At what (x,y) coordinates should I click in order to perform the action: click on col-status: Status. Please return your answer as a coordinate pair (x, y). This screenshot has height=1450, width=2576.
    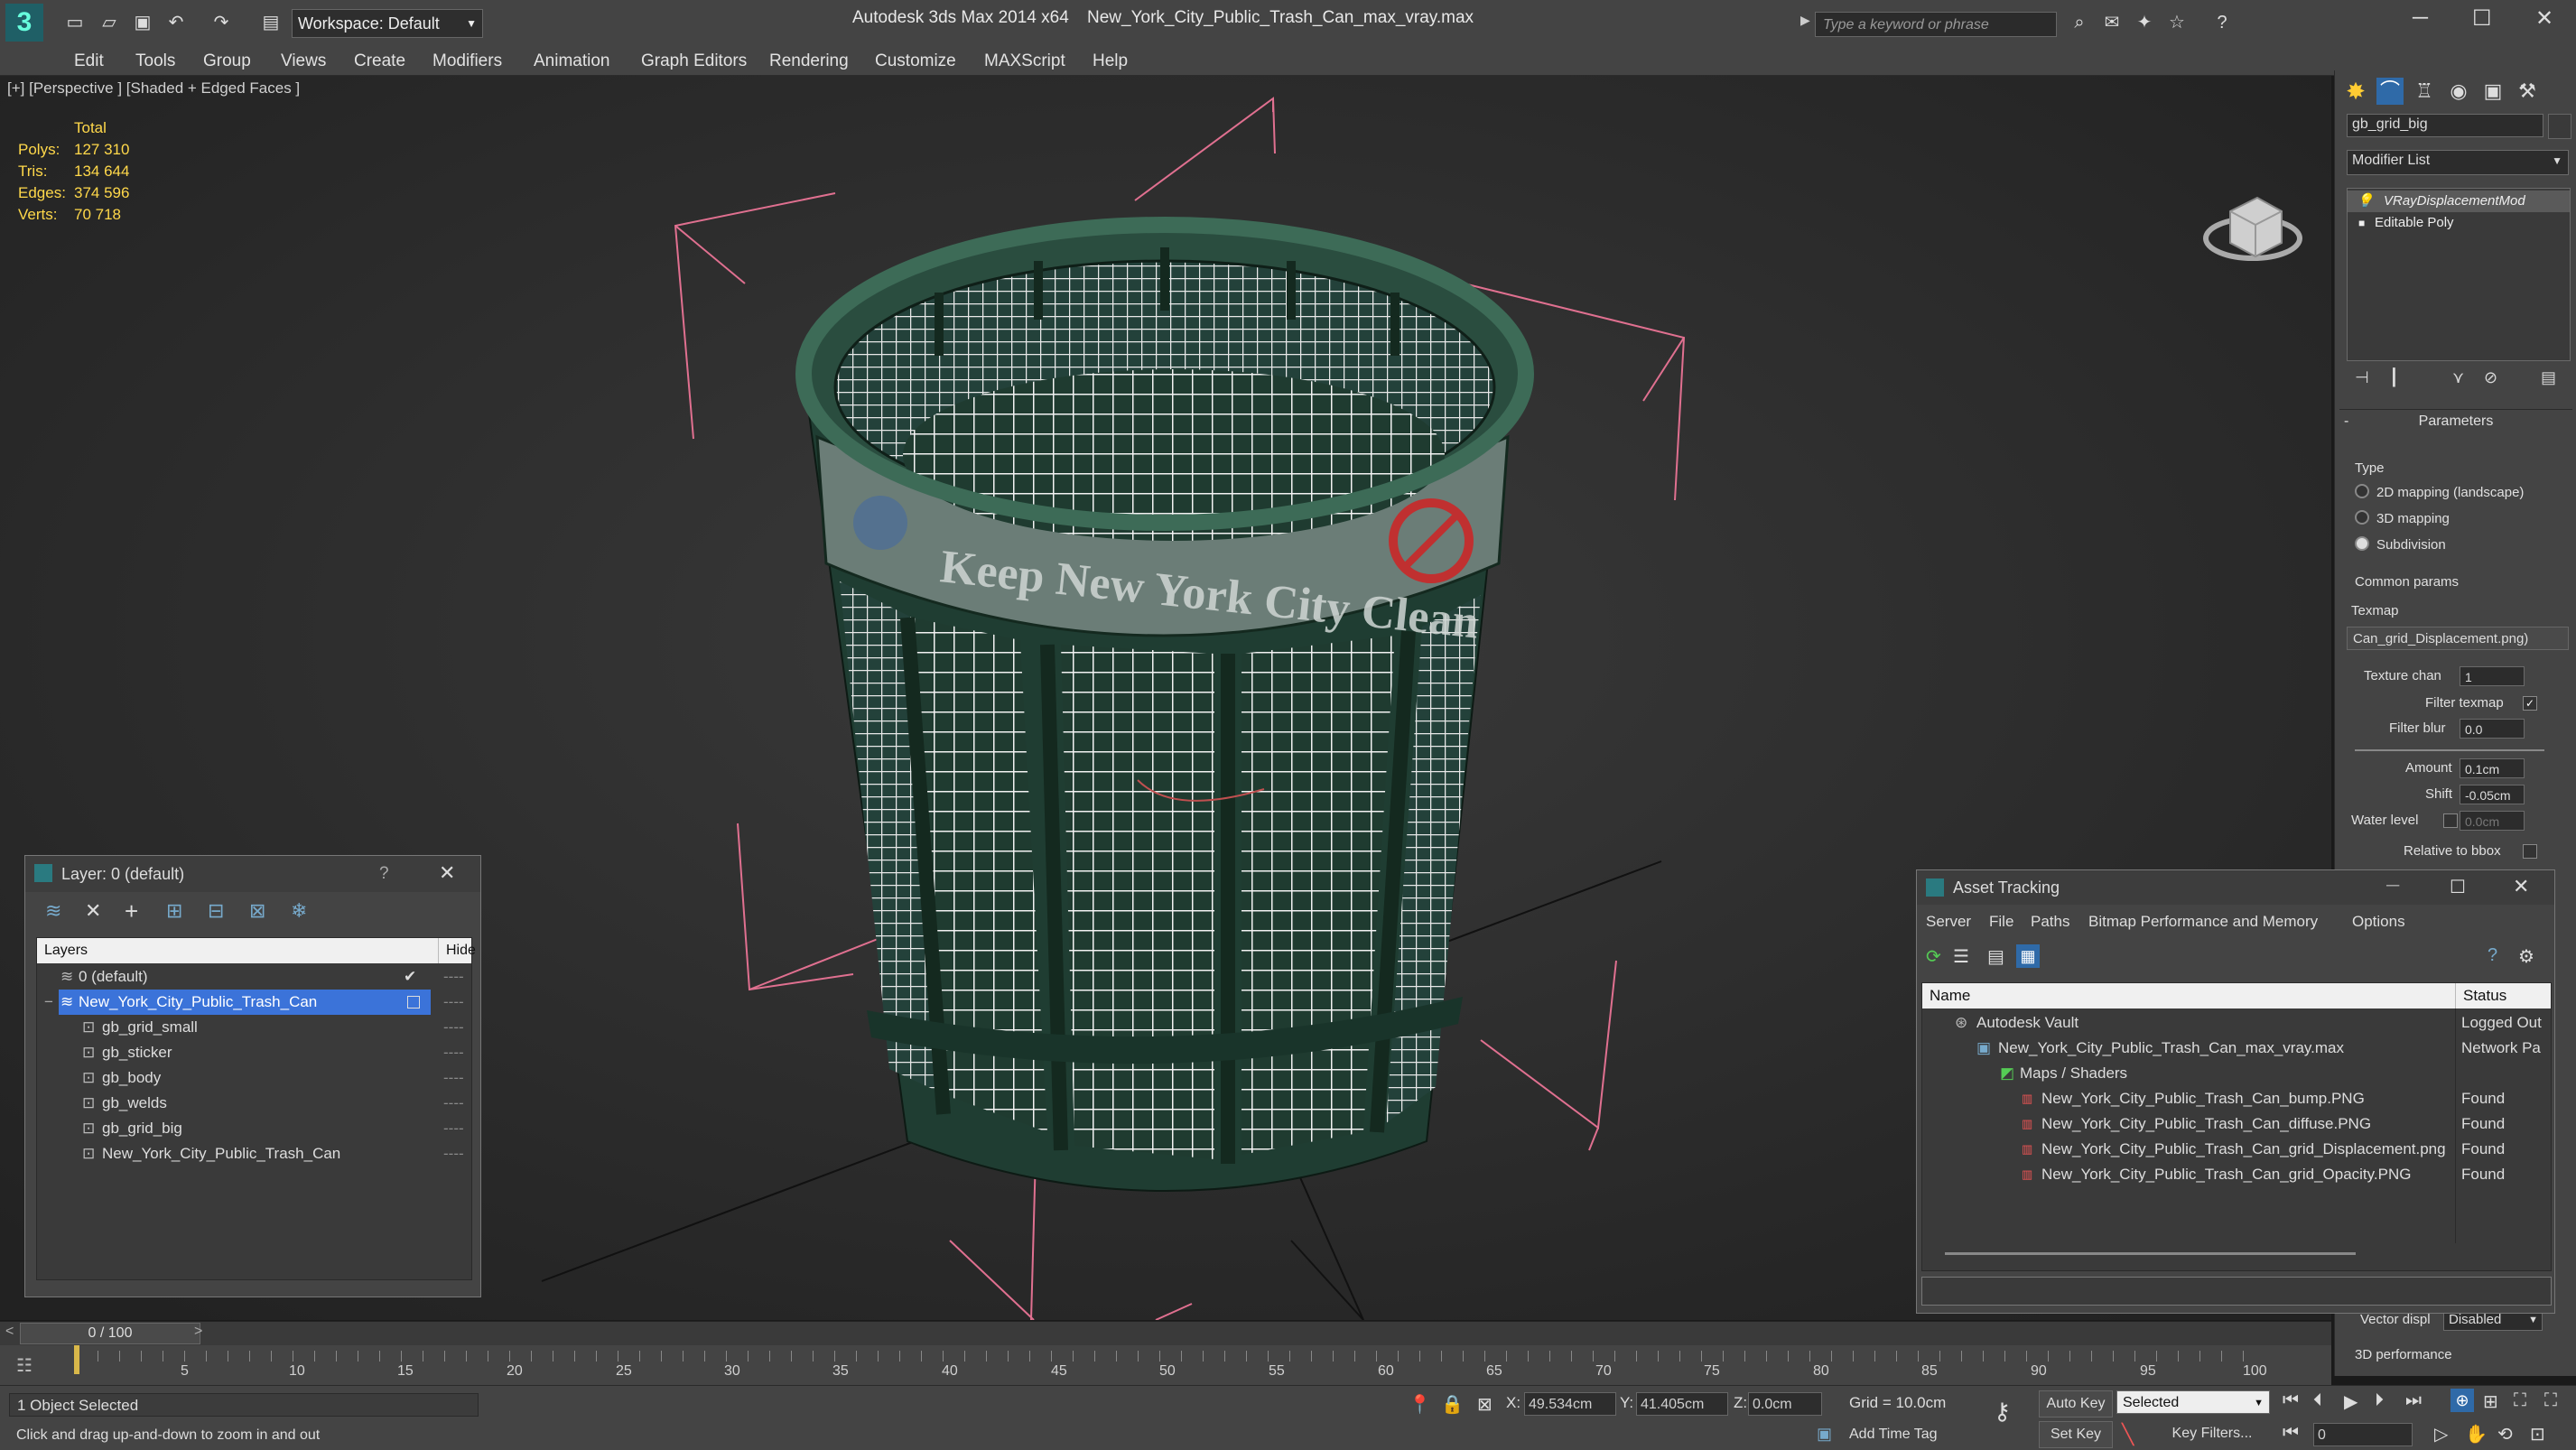
    Looking at the image, I should click on (2480, 995).